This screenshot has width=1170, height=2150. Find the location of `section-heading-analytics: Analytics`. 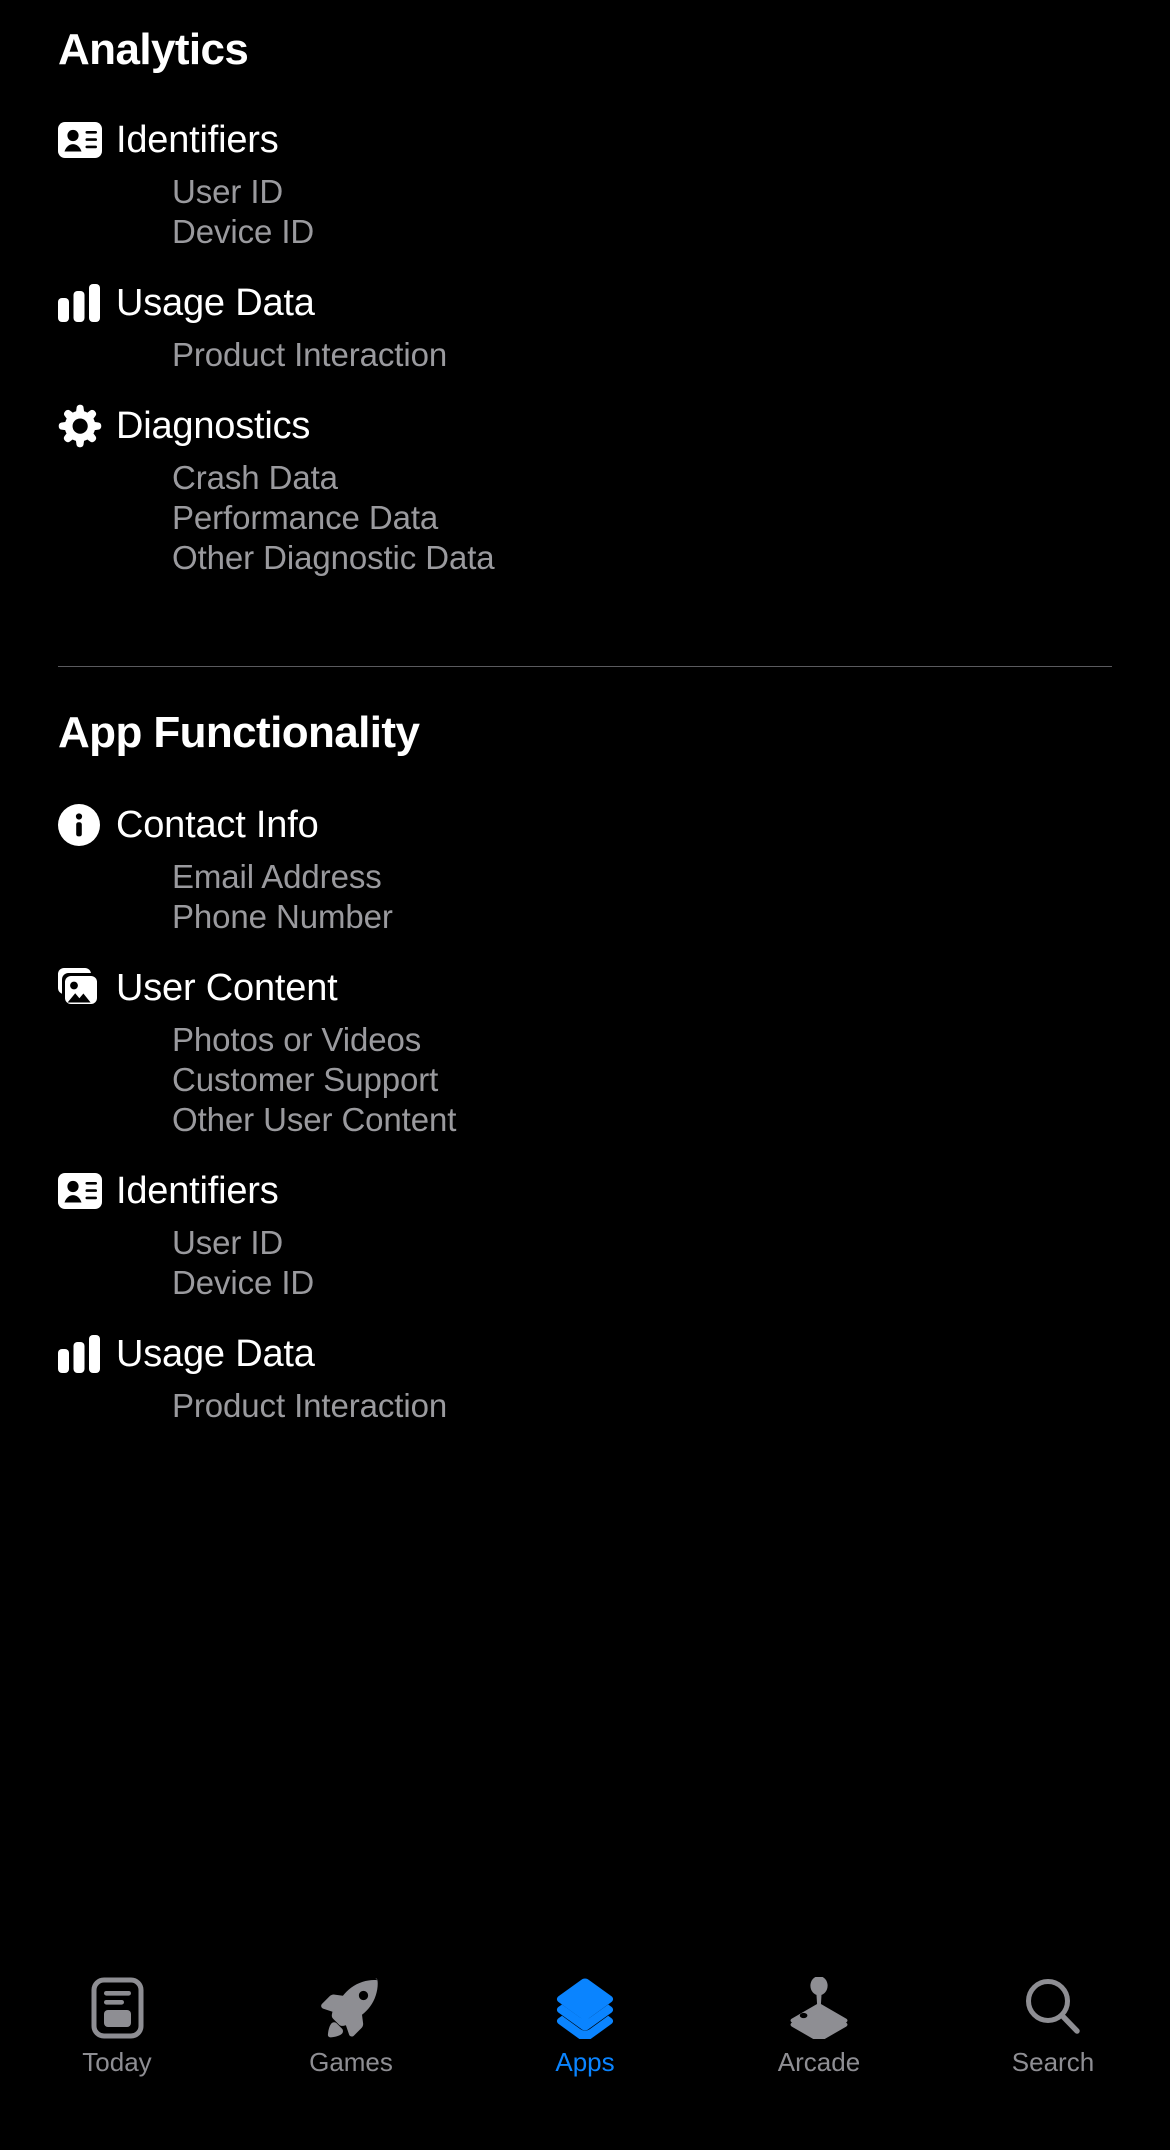

section-heading-analytics: Analytics is located at coordinates (153, 49).